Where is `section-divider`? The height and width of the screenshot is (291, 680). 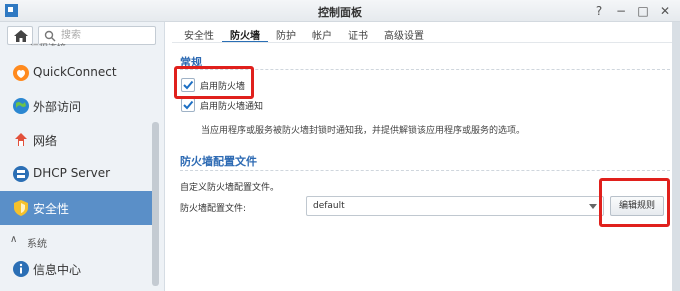 section-divider is located at coordinates (425, 170).